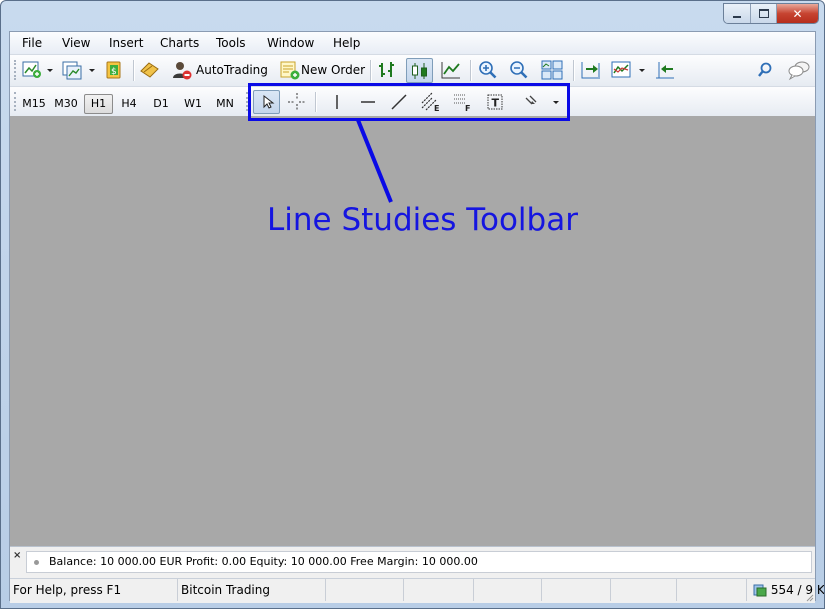 Image resolution: width=825 pixels, height=609 pixels. I want to click on resize-grip-icon, so click(809, 597).